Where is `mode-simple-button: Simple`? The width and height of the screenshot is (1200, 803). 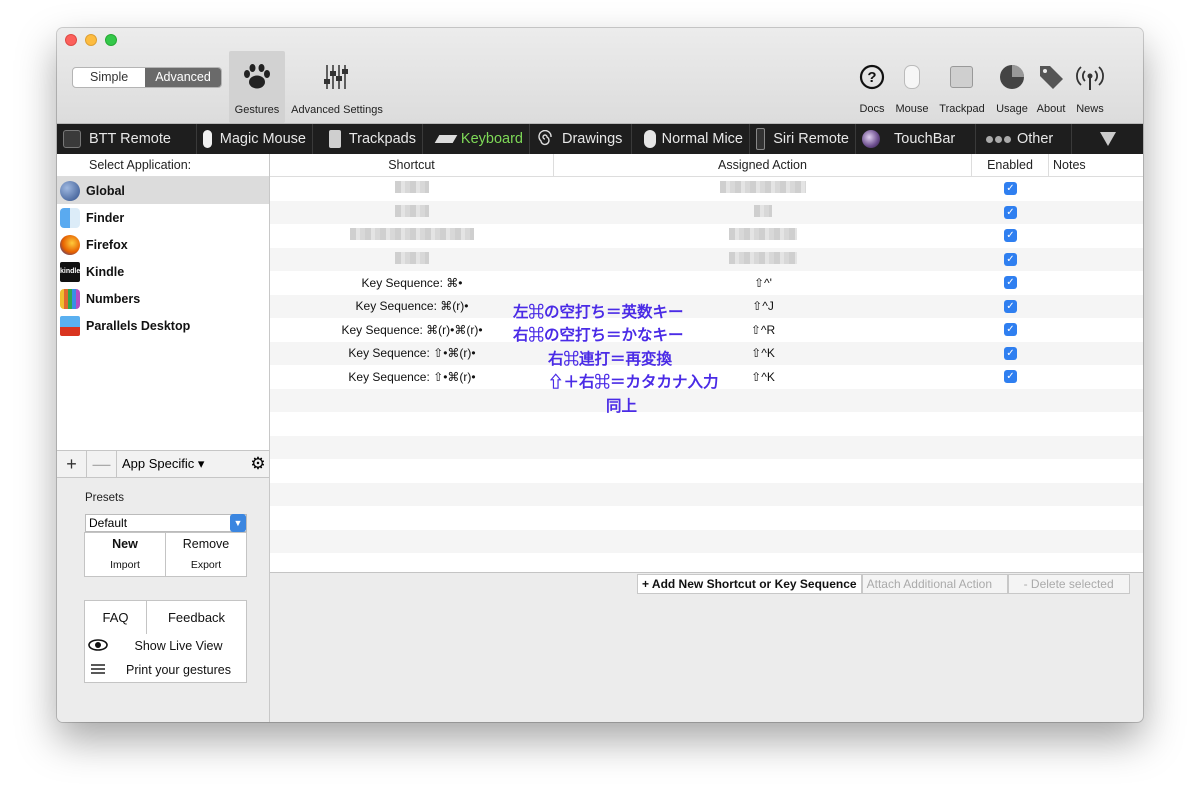 mode-simple-button: Simple is located at coordinates (109, 77).